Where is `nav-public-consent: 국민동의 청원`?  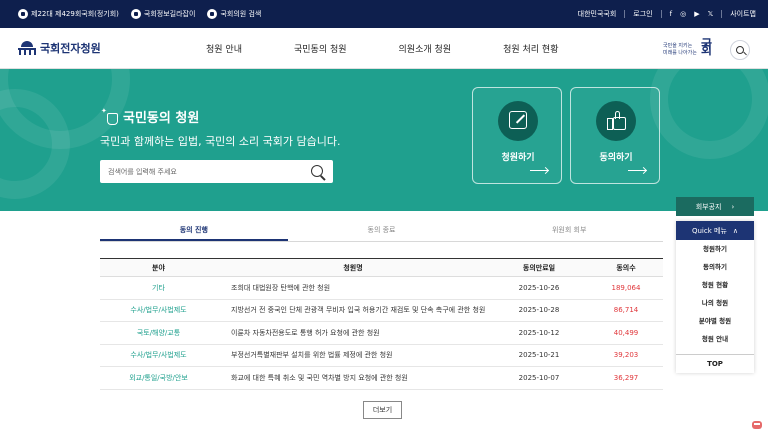 nav-public-consent: 국민동의 청원 is located at coordinates (320, 48).